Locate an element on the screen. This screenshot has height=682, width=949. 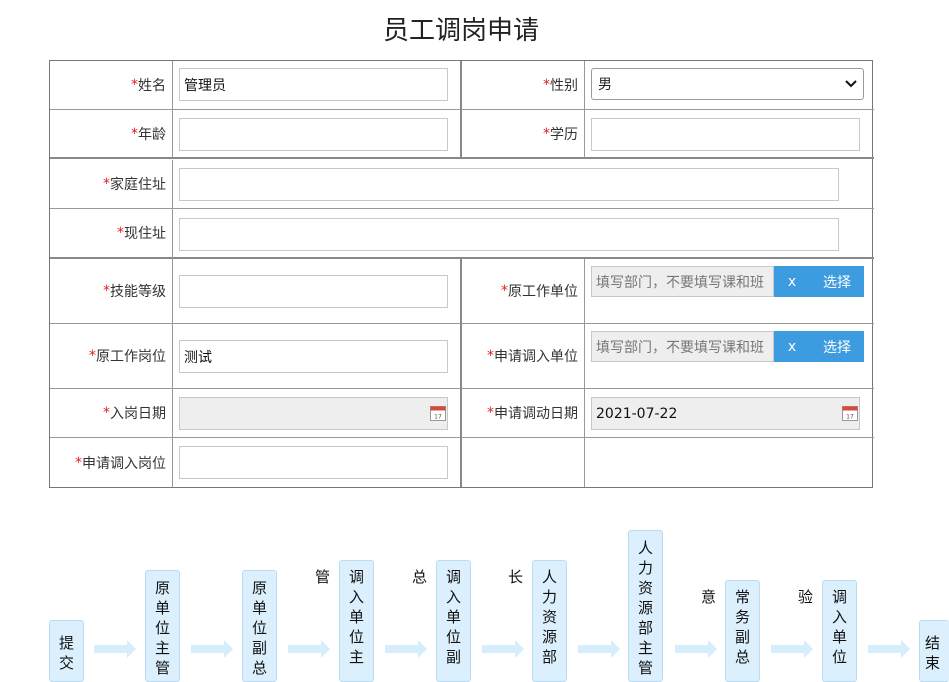
name-label: 姓名 is located at coordinates (152, 86).